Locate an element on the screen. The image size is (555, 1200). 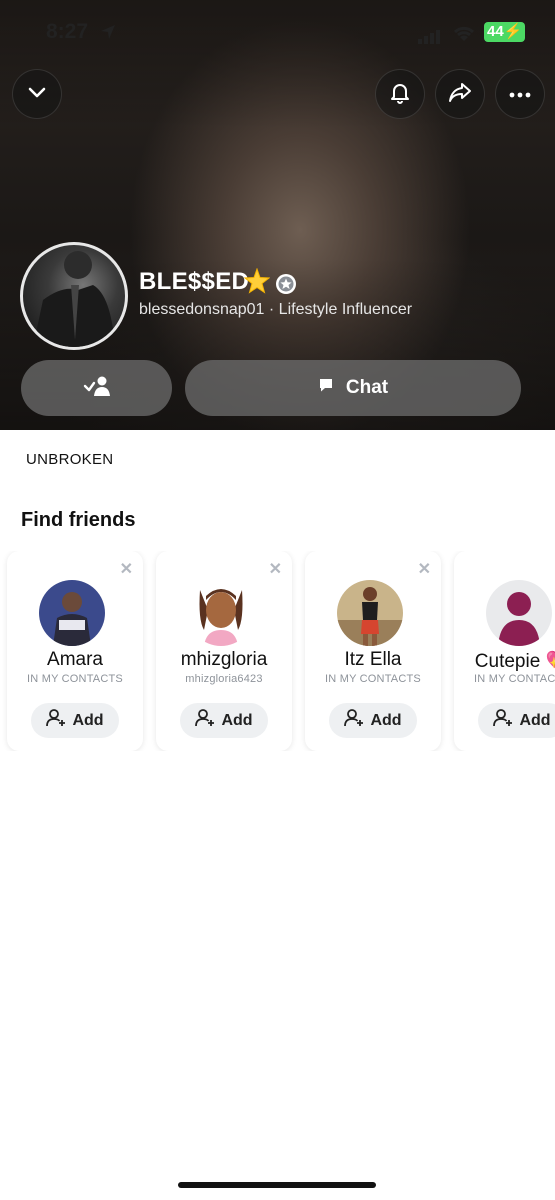
profile-avatar is located at coordinates (74, 296).